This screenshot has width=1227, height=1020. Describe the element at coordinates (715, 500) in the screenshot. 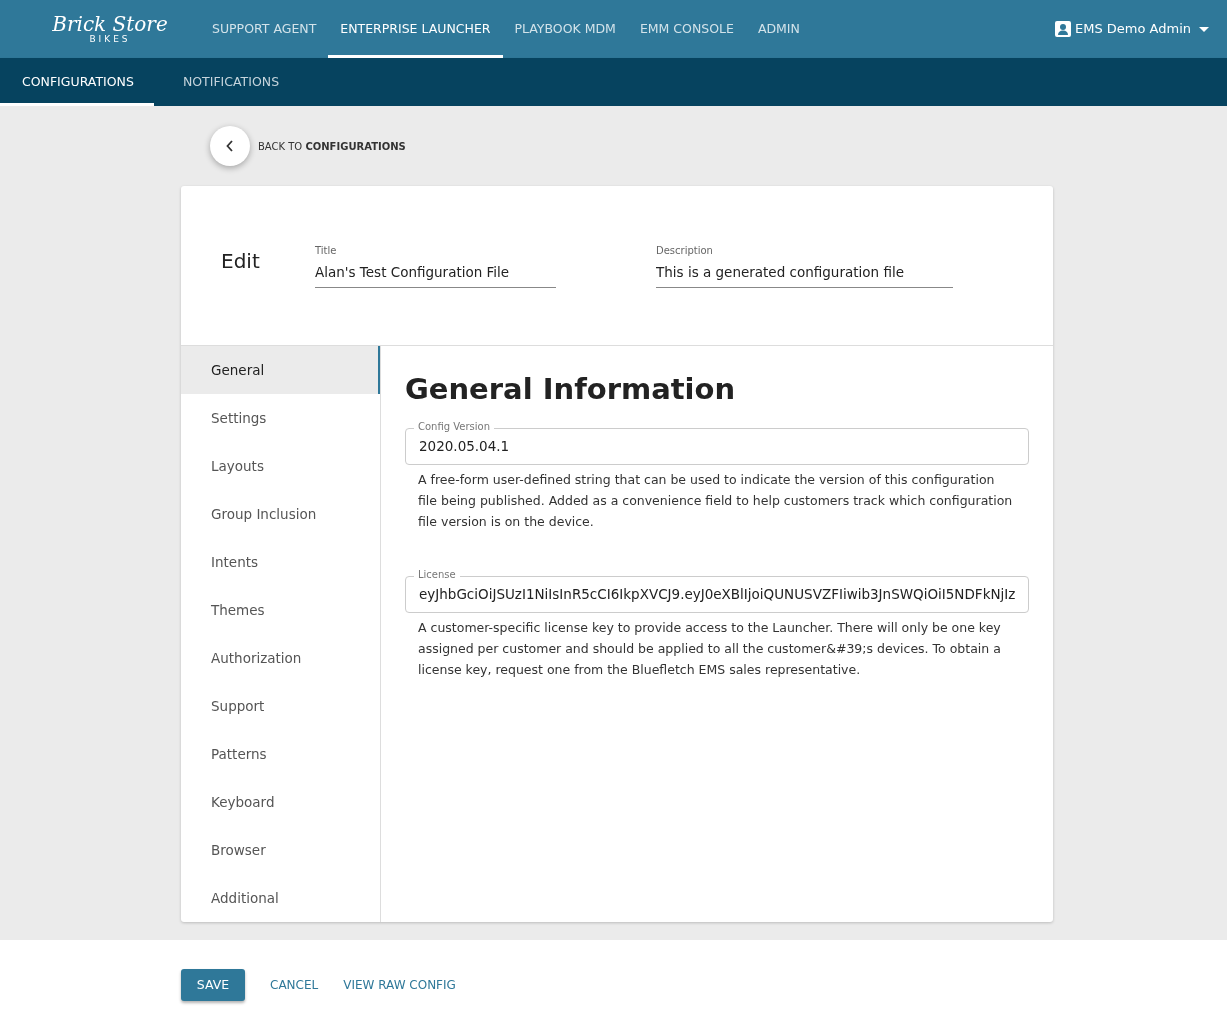

I see `help-text: A free-form user-defined string that can be used to indicate the version of this configuration file being published. Added as a convenience field to help customers track which configuration file version is on the device.` at that location.